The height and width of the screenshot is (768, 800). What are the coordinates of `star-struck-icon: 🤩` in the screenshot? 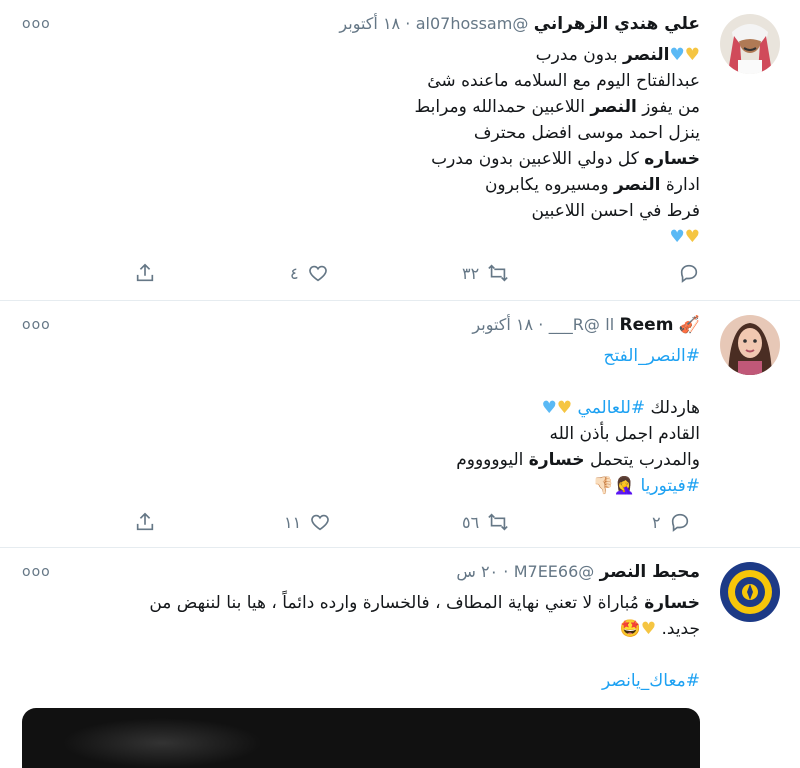 It's located at (630, 629).